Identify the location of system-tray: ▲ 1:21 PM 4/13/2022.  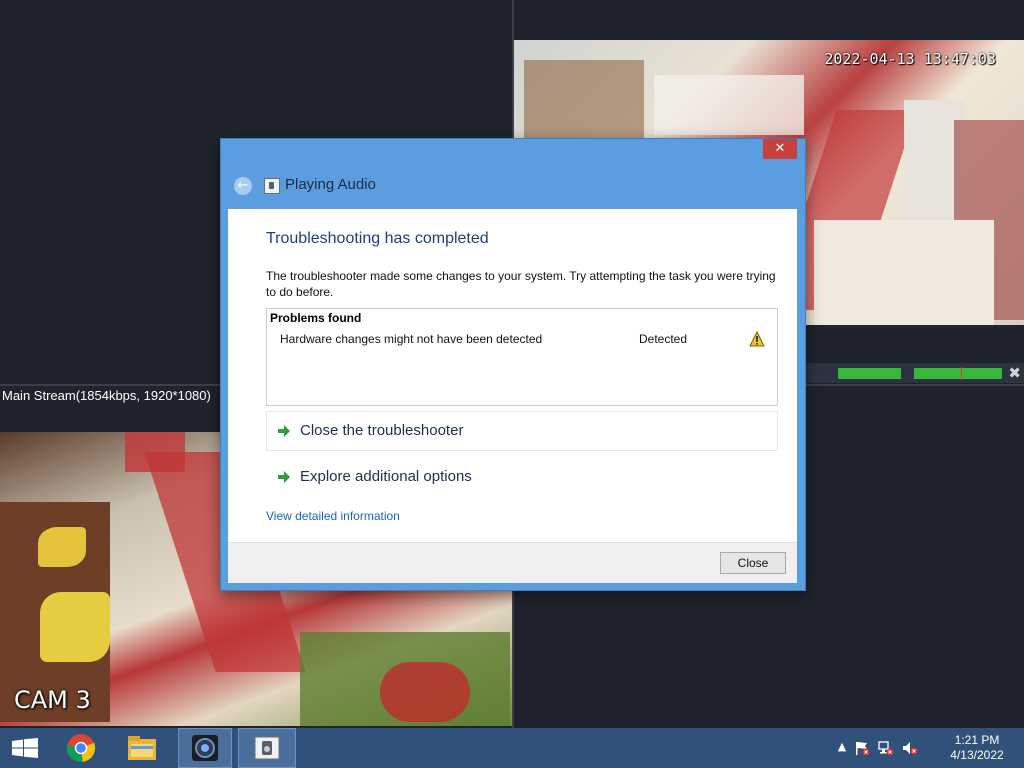
(929, 748).